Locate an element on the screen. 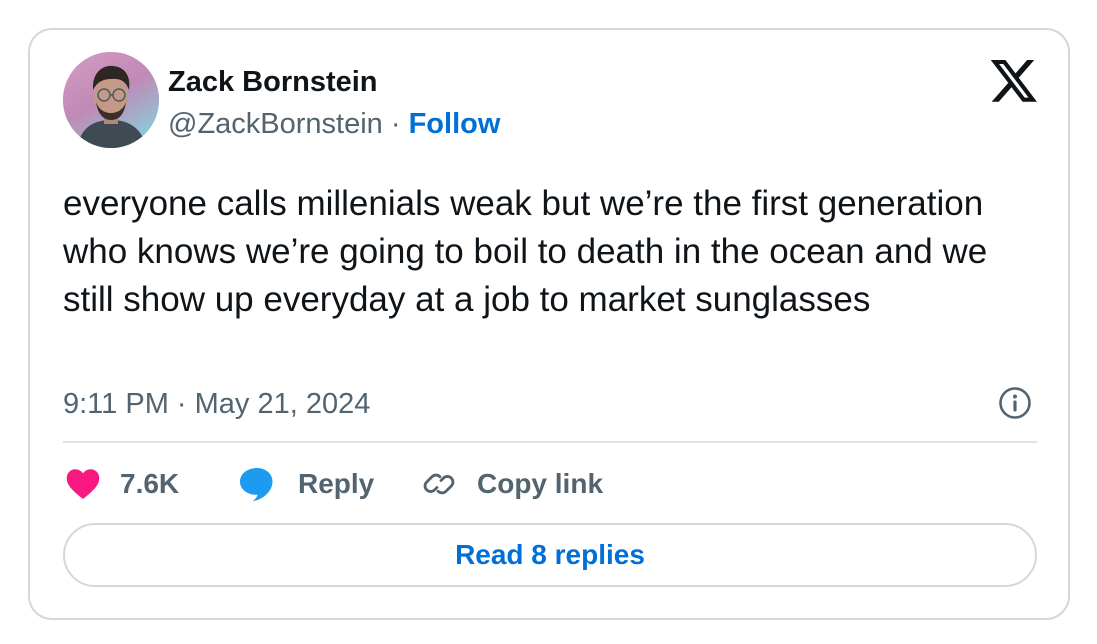 The height and width of the screenshot is (644, 1097). avatar is located at coordinates (111, 100).